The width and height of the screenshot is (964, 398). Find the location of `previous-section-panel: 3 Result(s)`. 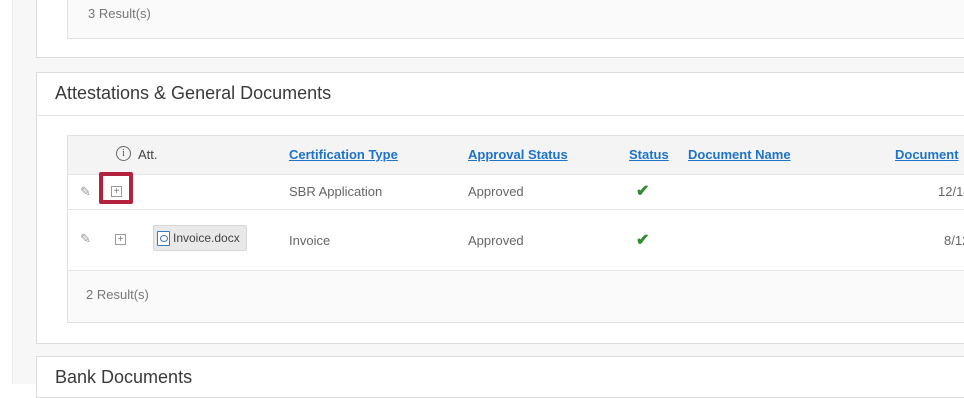

previous-section-panel: 3 Result(s) is located at coordinates (500, 29).